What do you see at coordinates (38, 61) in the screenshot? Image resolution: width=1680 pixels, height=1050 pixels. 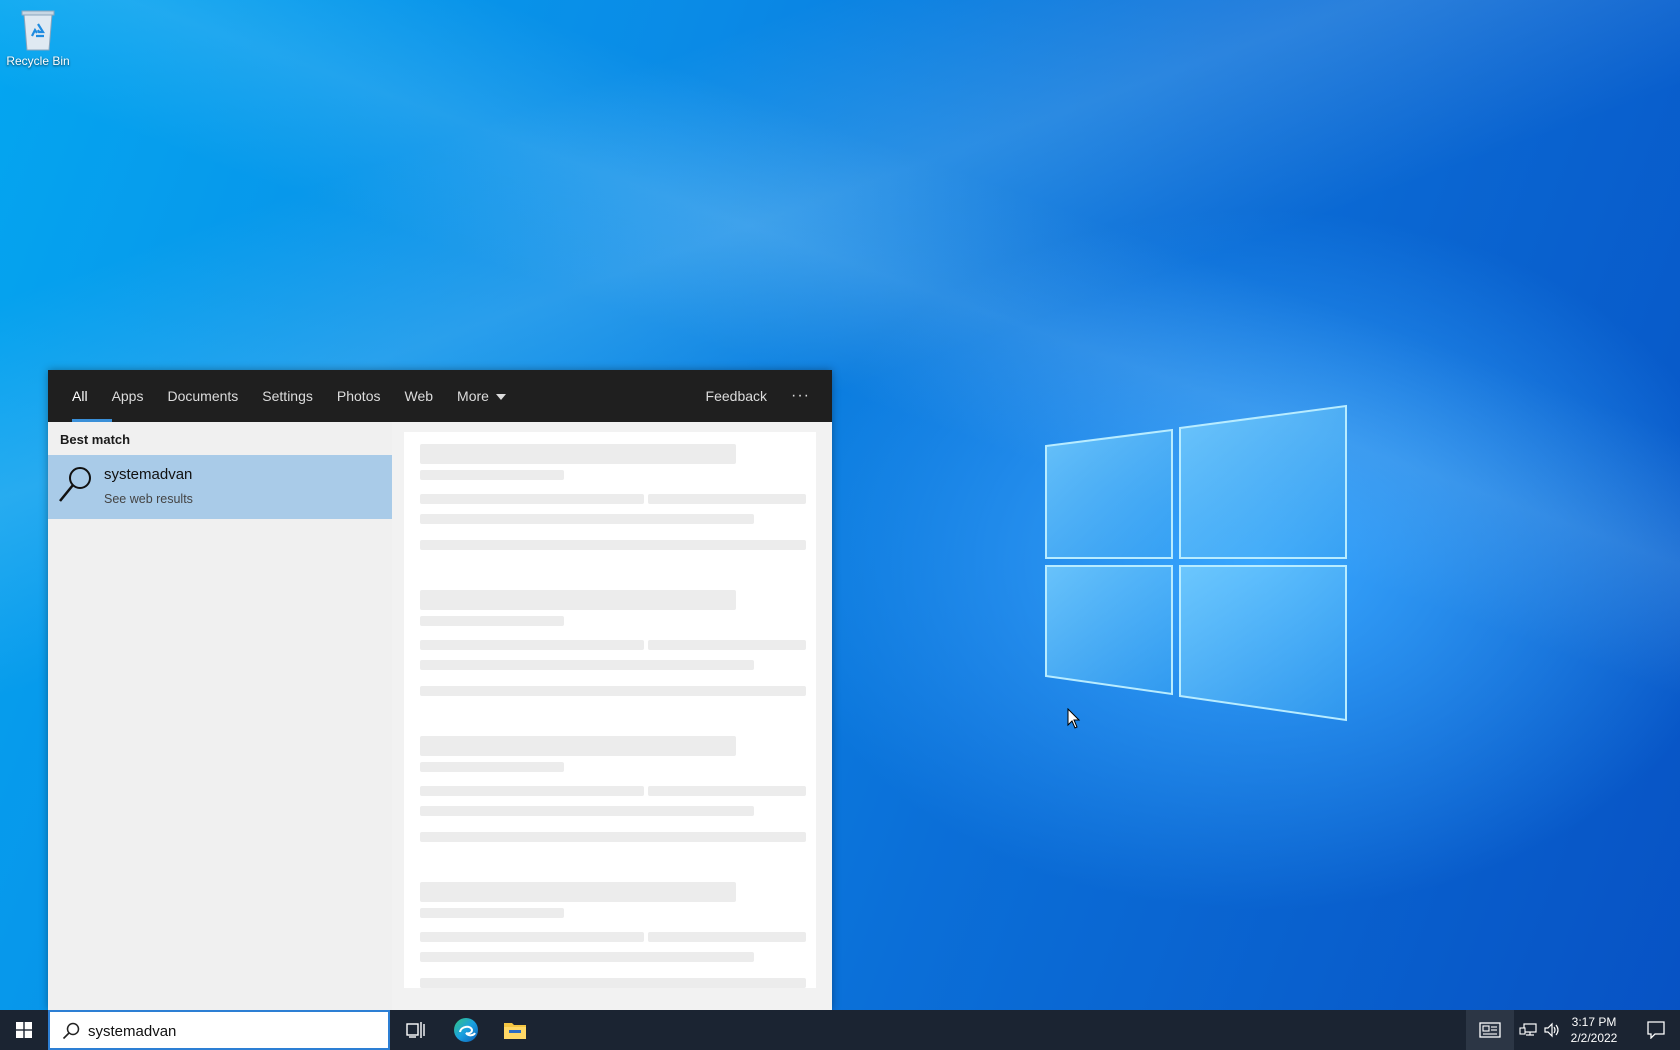 I see `recycle-bin-label: Recycle Bin` at bounding box center [38, 61].